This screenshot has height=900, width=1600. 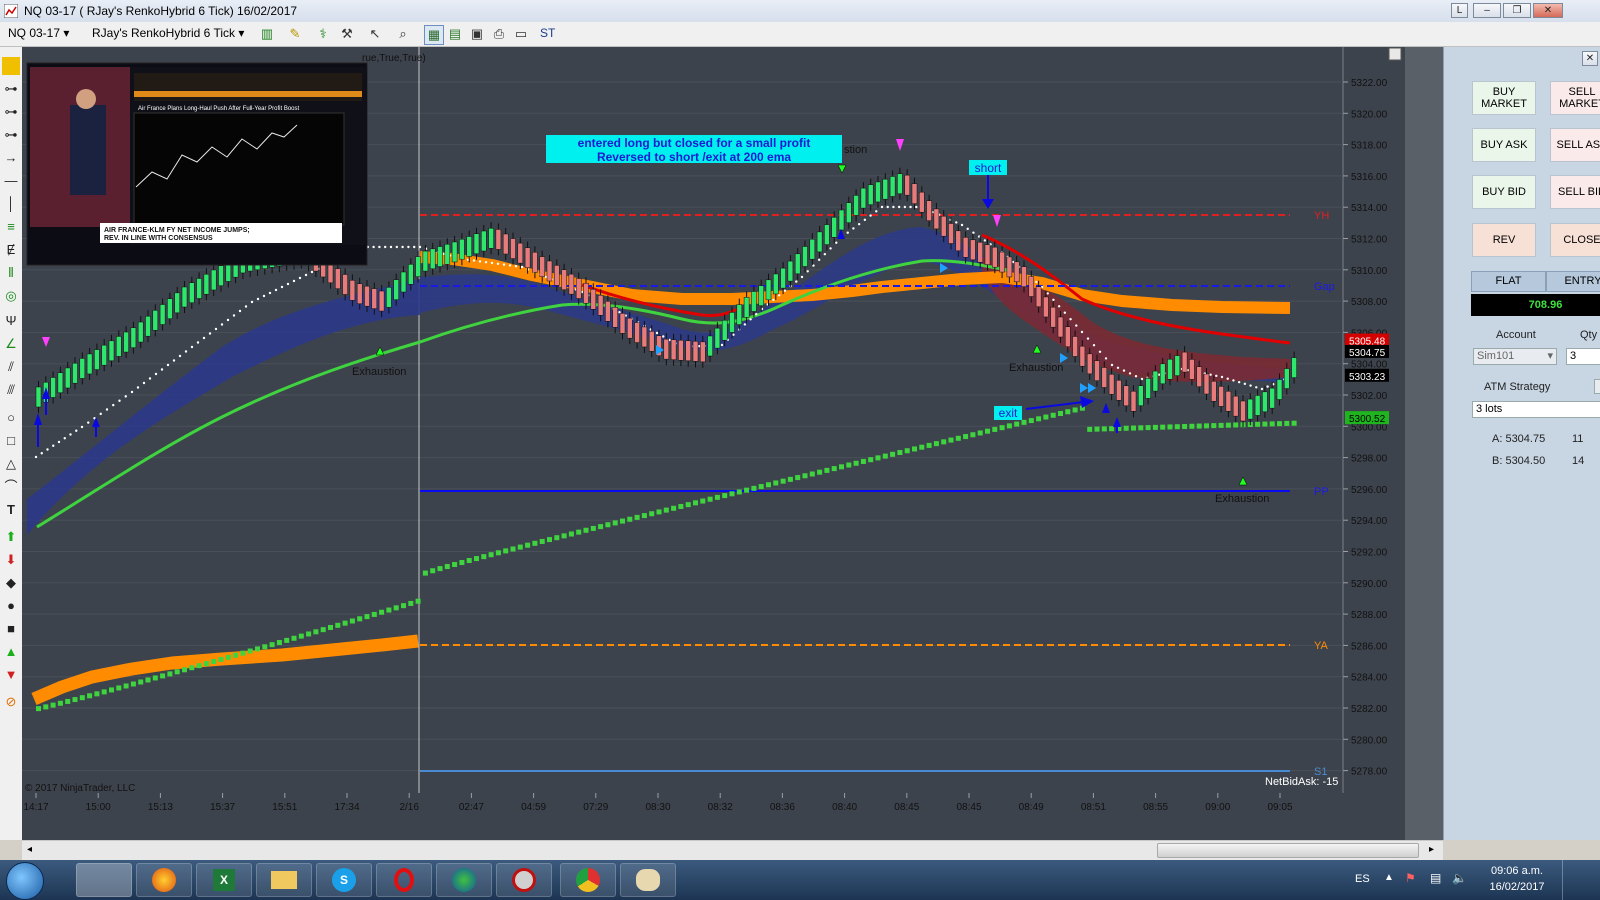 I want to click on color-swatch-icon, so click(x=11, y=66).